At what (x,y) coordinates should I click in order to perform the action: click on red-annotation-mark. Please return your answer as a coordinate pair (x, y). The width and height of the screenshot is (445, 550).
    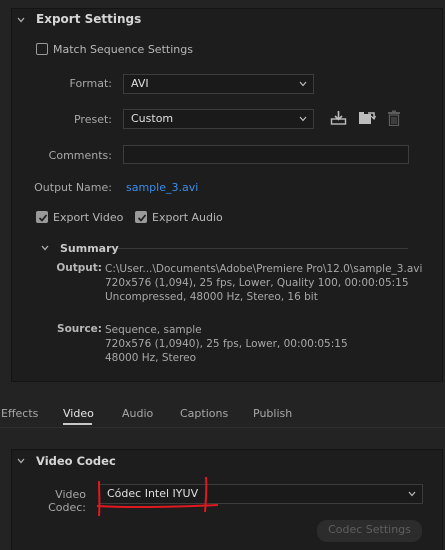
    Looking at the image, I should click on (157, 496).